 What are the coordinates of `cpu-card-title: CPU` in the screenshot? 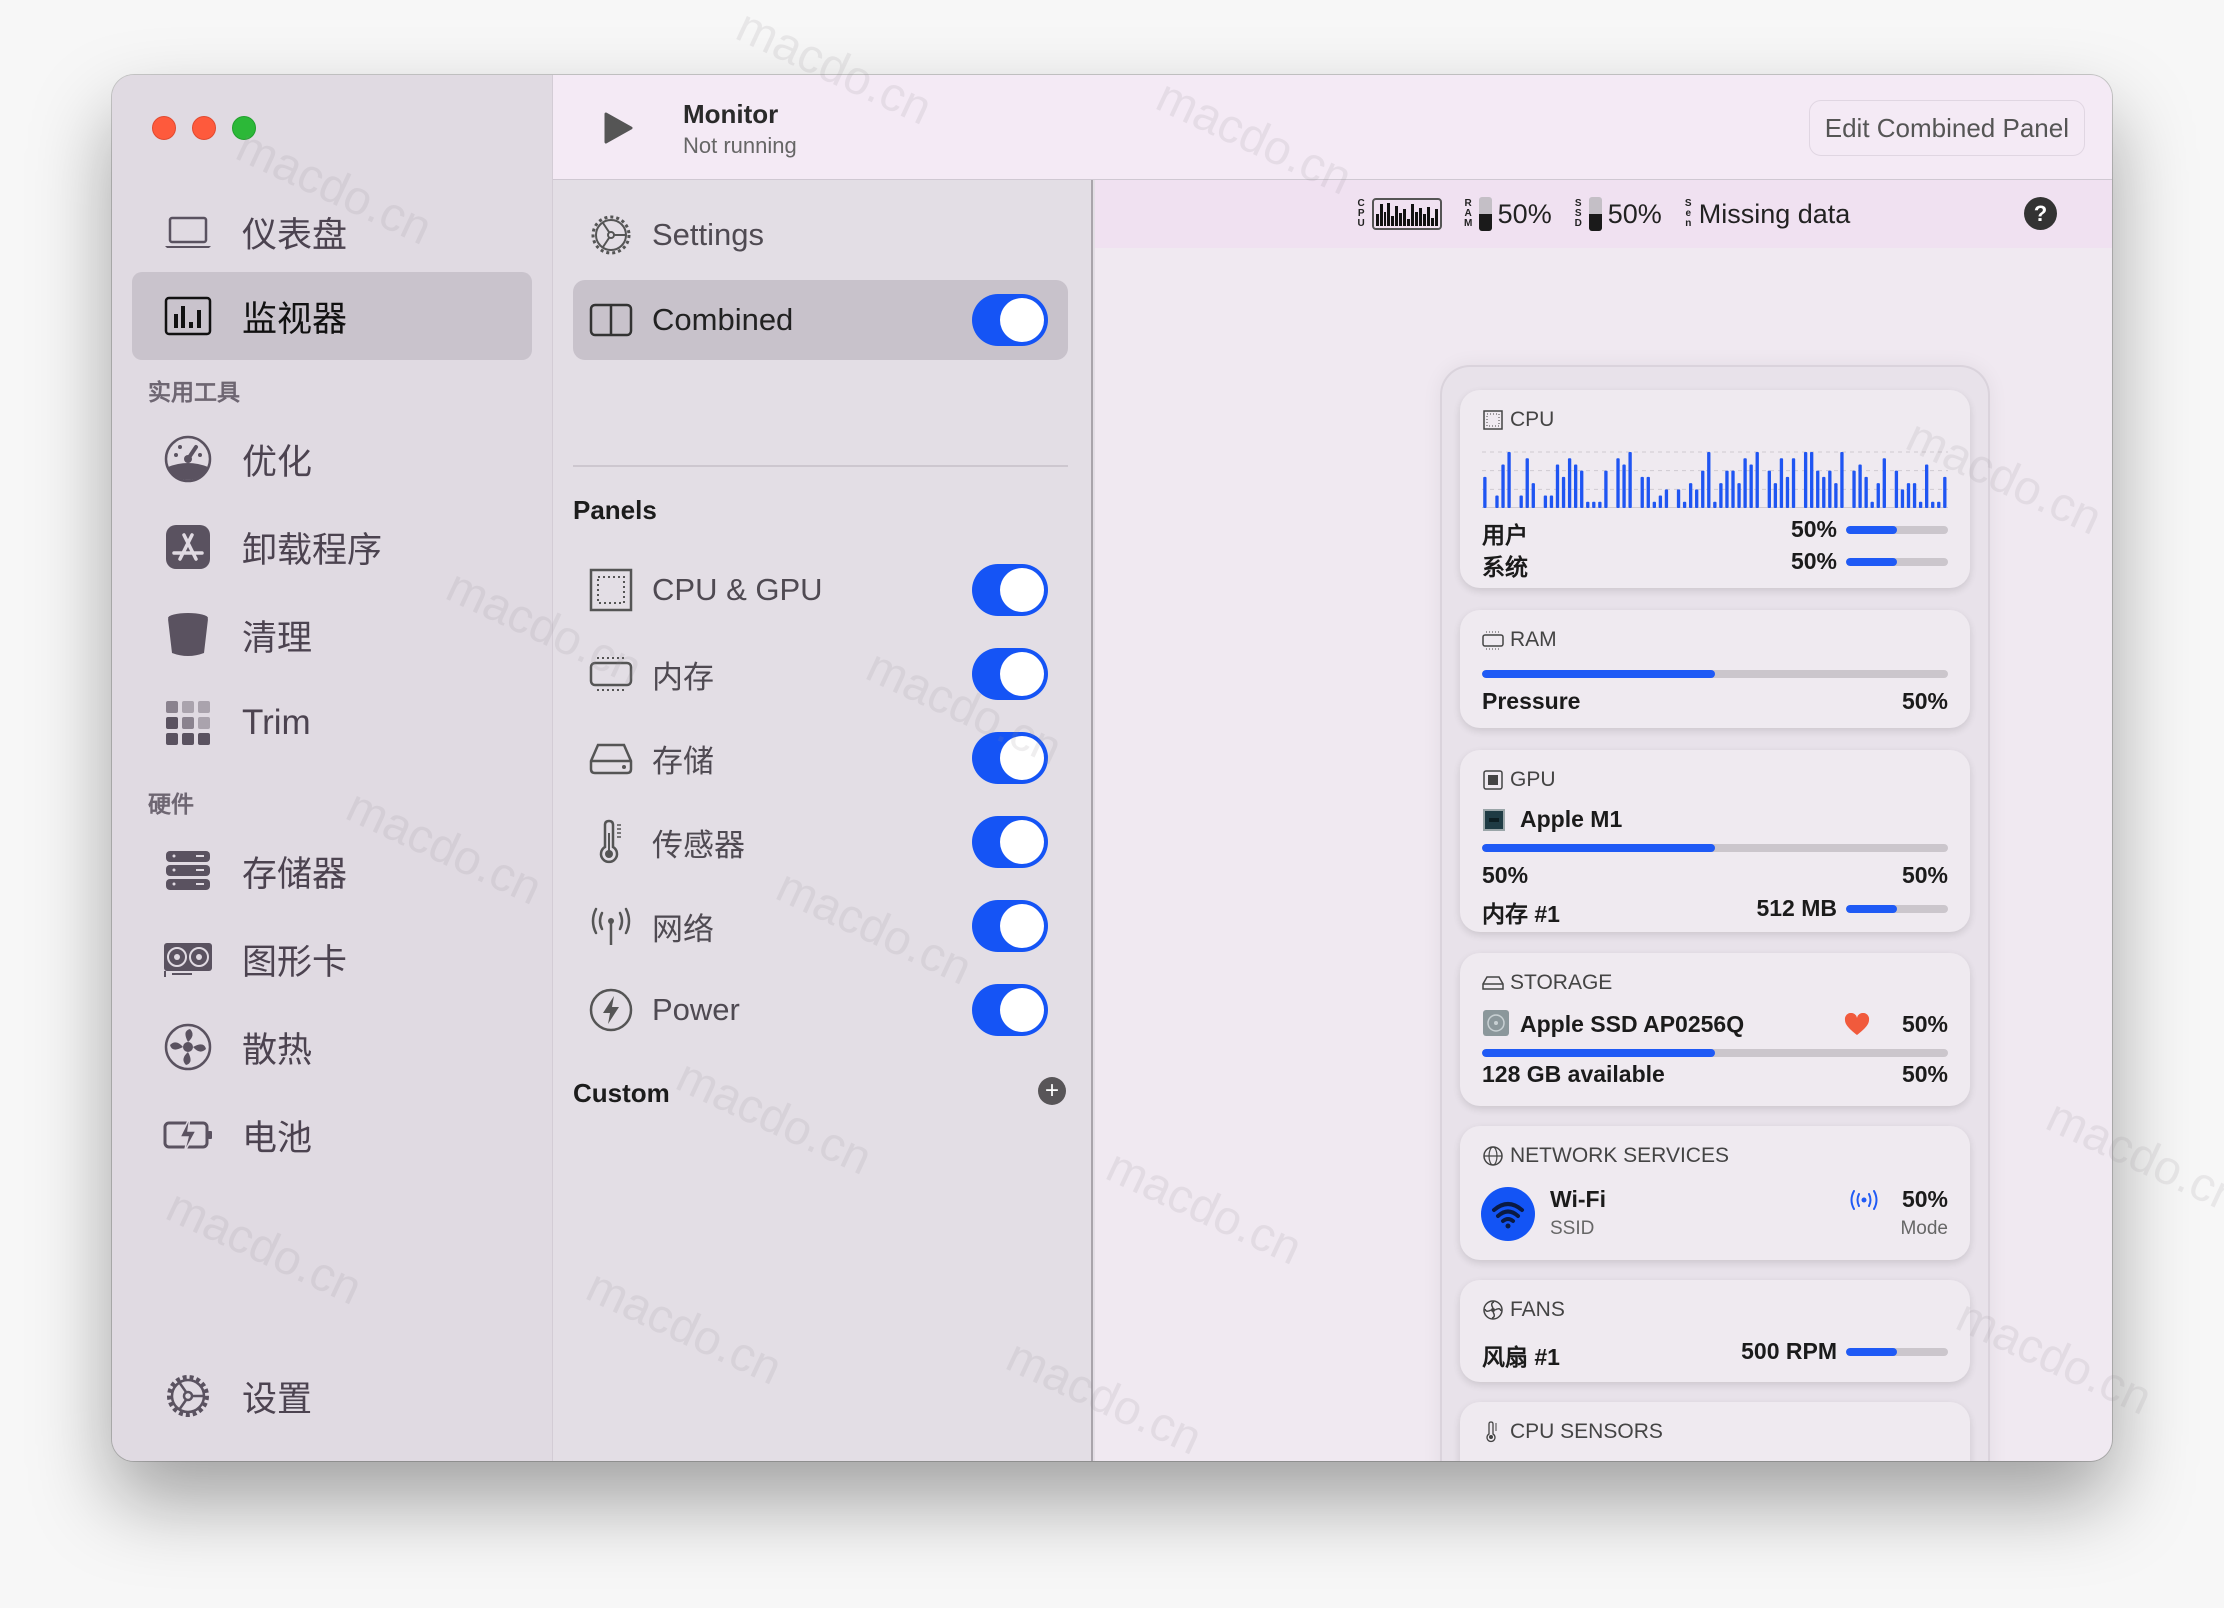 It's located at (1518, 420).